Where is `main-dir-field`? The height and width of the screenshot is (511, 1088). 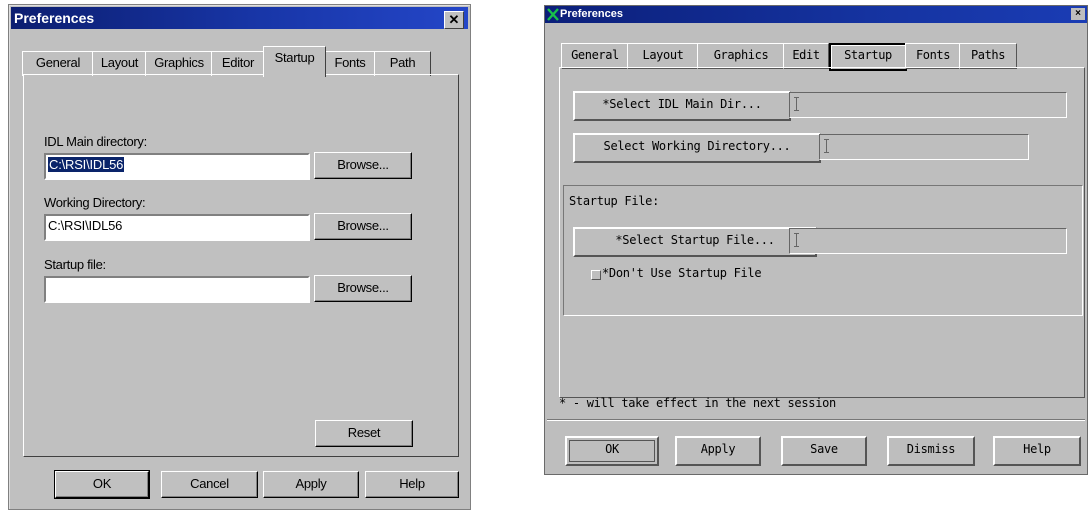
main-dir-field is located at coordinates (928, 105).